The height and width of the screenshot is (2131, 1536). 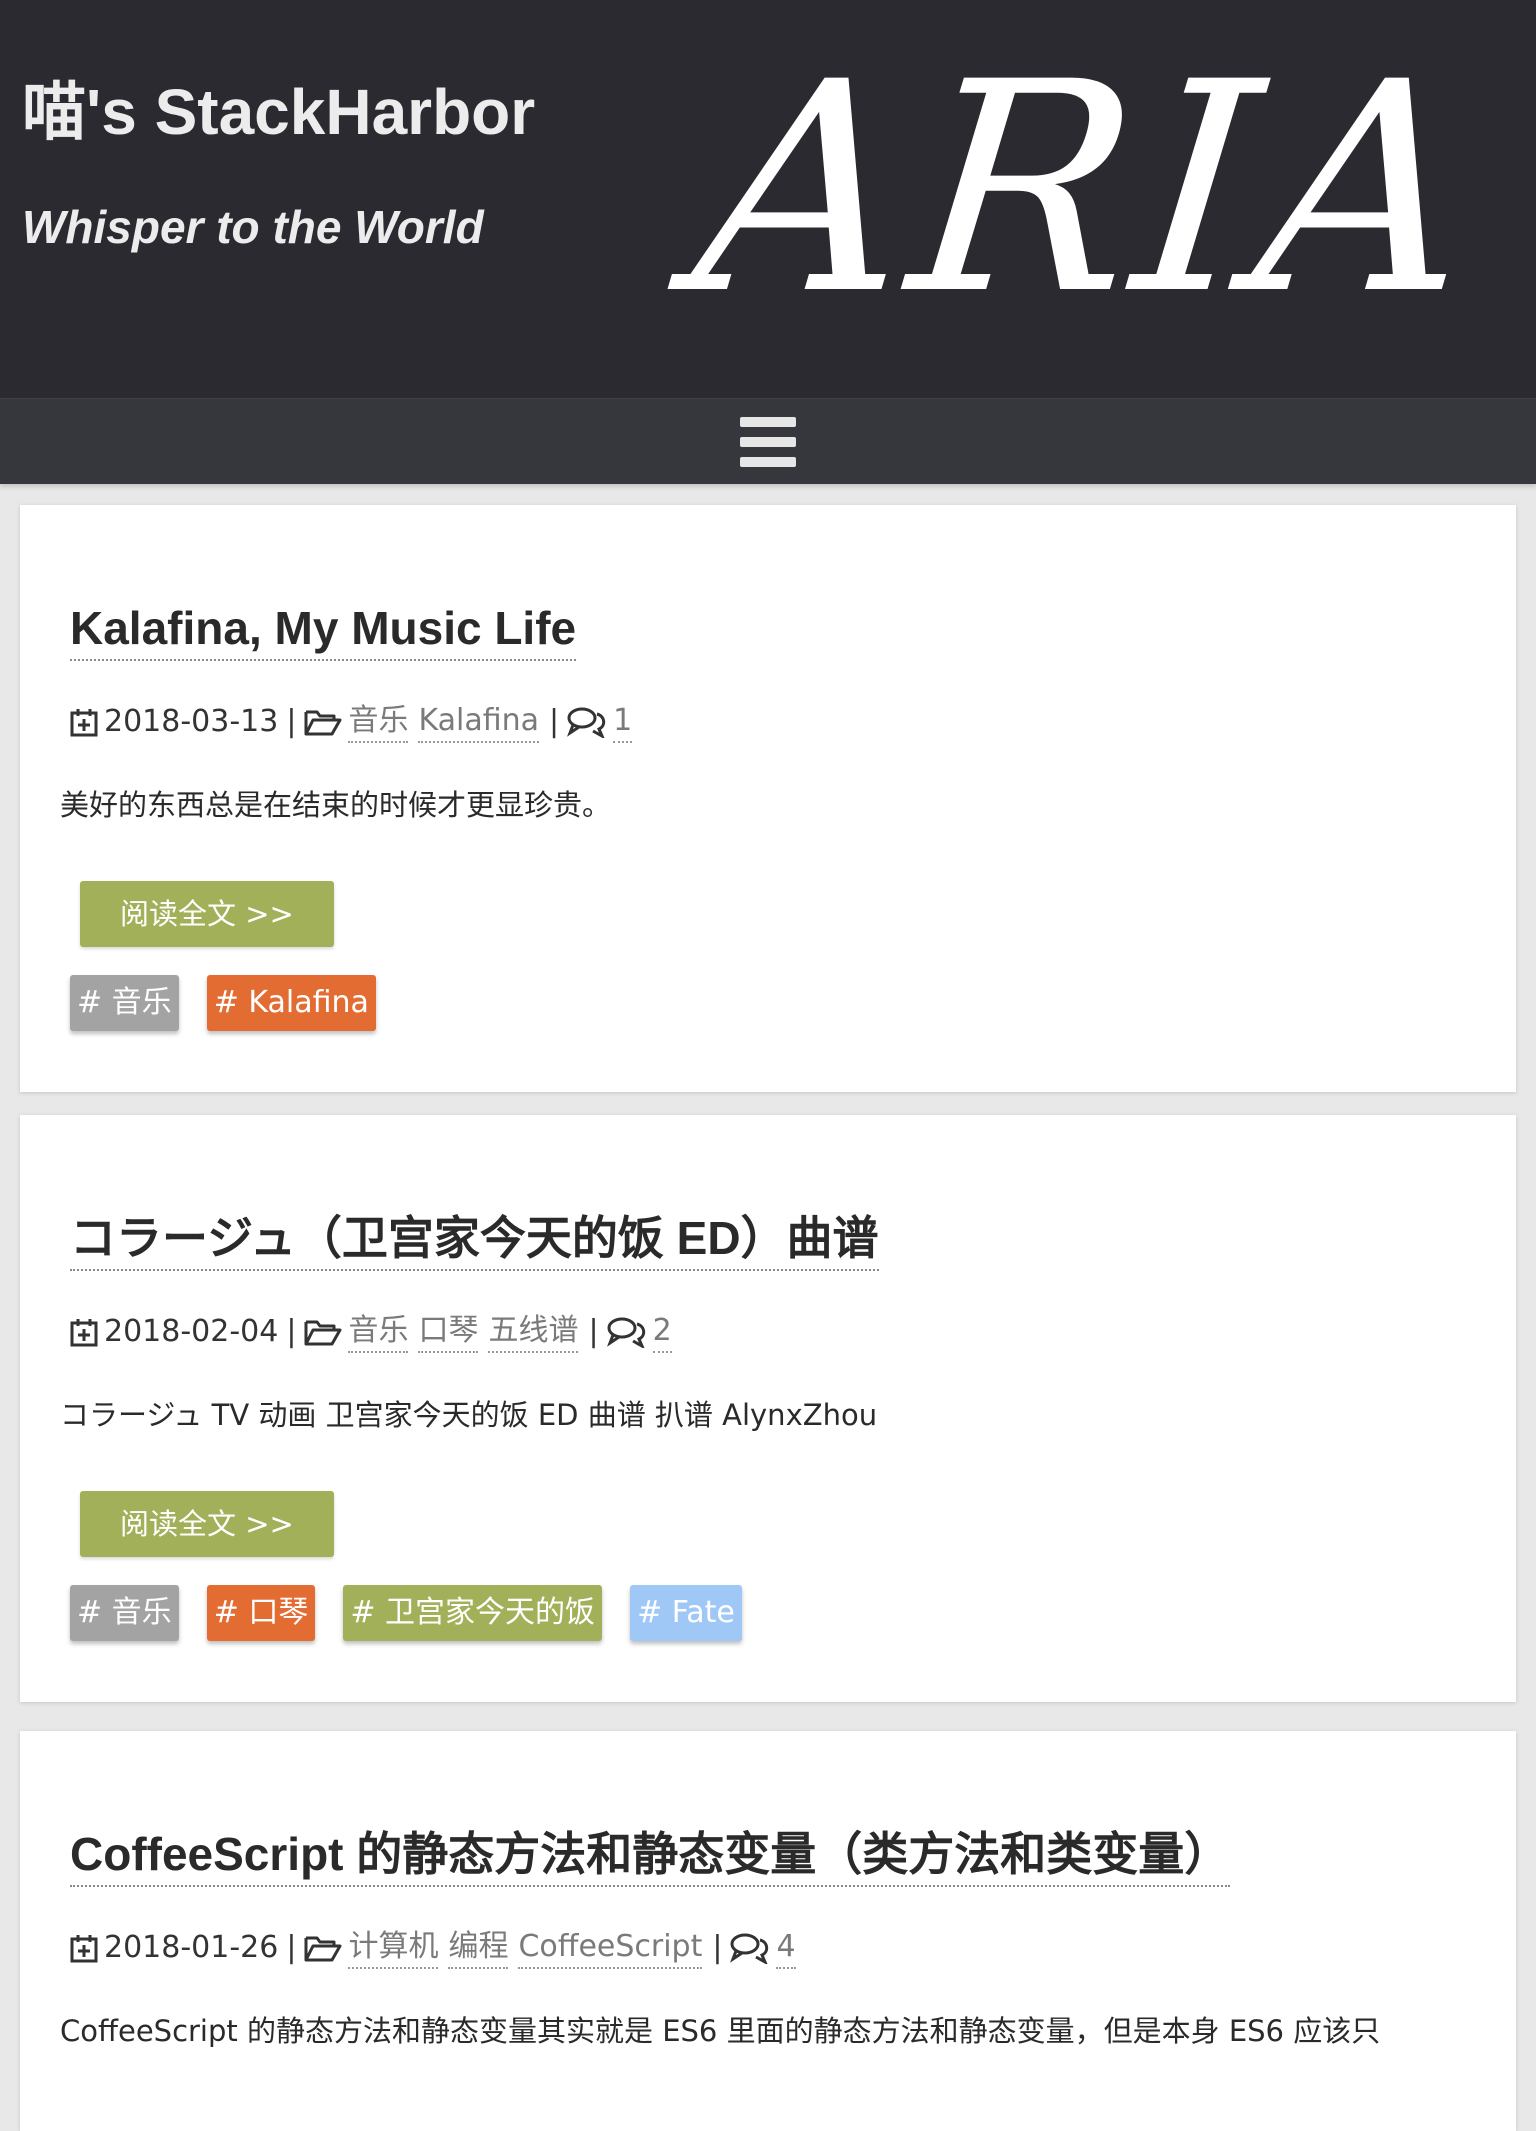 I want to click on post-excerpt: コラージュ TV 动画 卫宫家今天的饭 ED 曲谱 扒谱 AlynxZhou, so click(x=469, y=1415).